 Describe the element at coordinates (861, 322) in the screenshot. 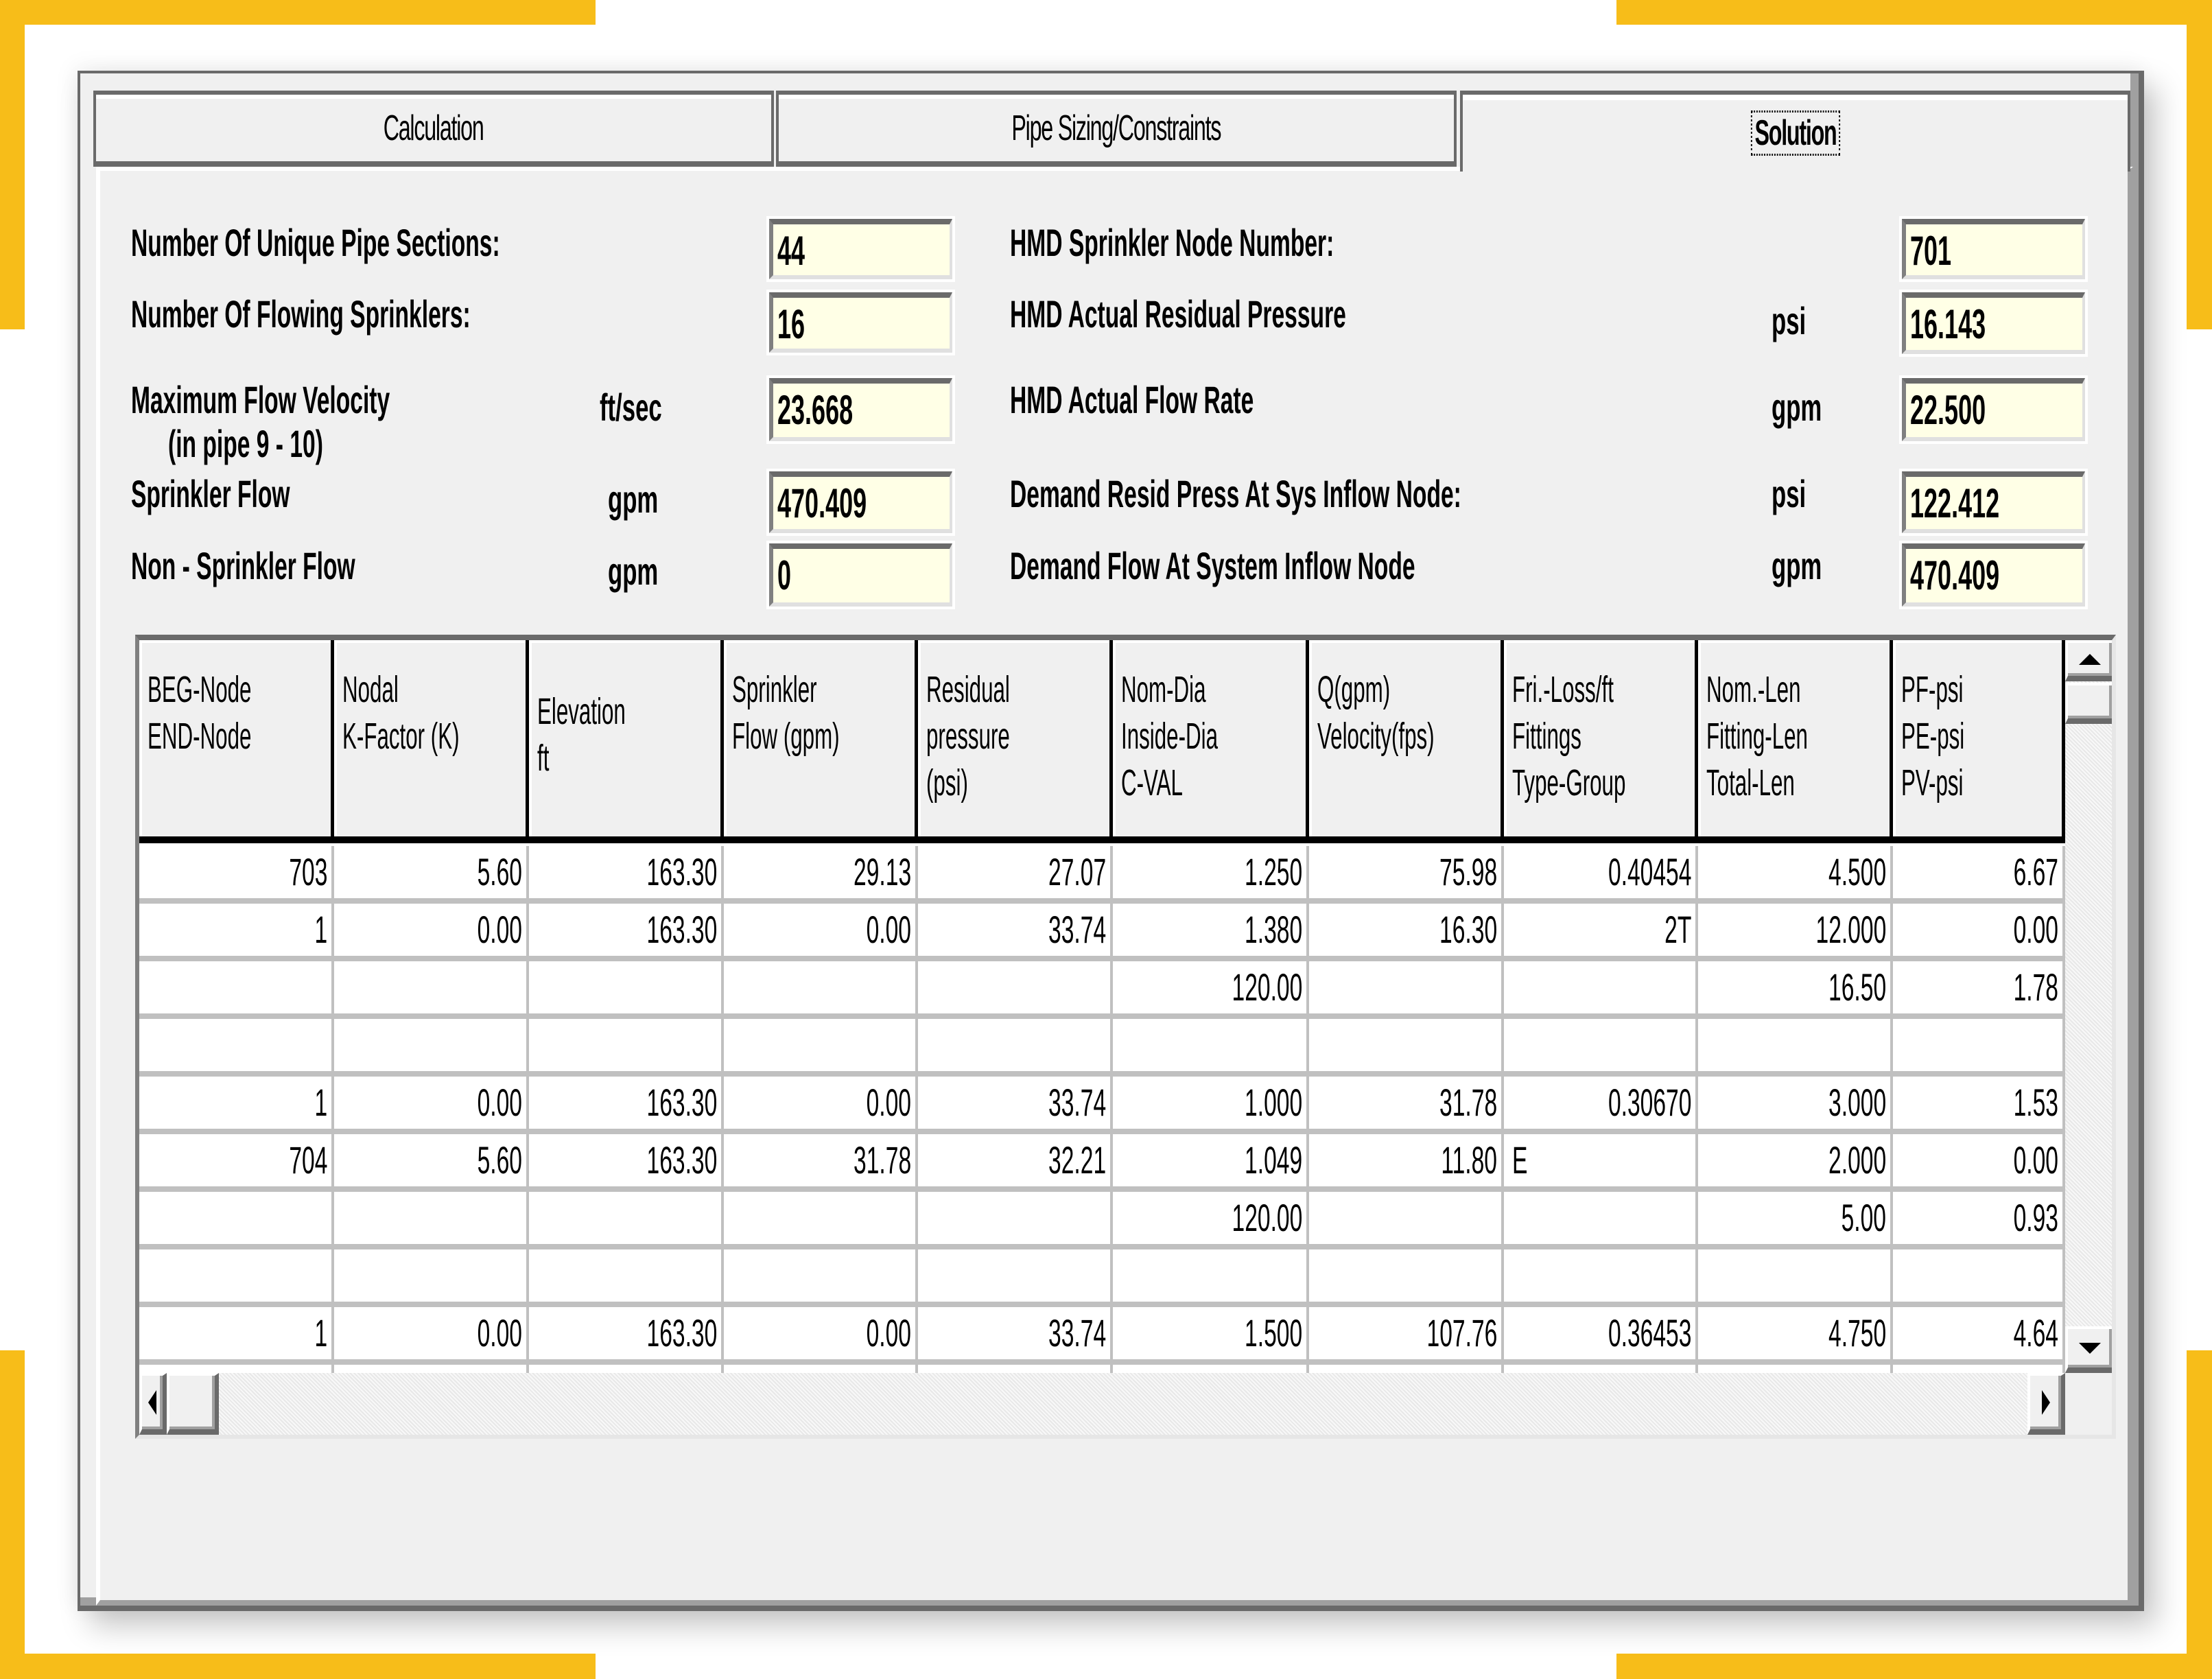

I see `field-flowing-sprinklers: 16` at that location.